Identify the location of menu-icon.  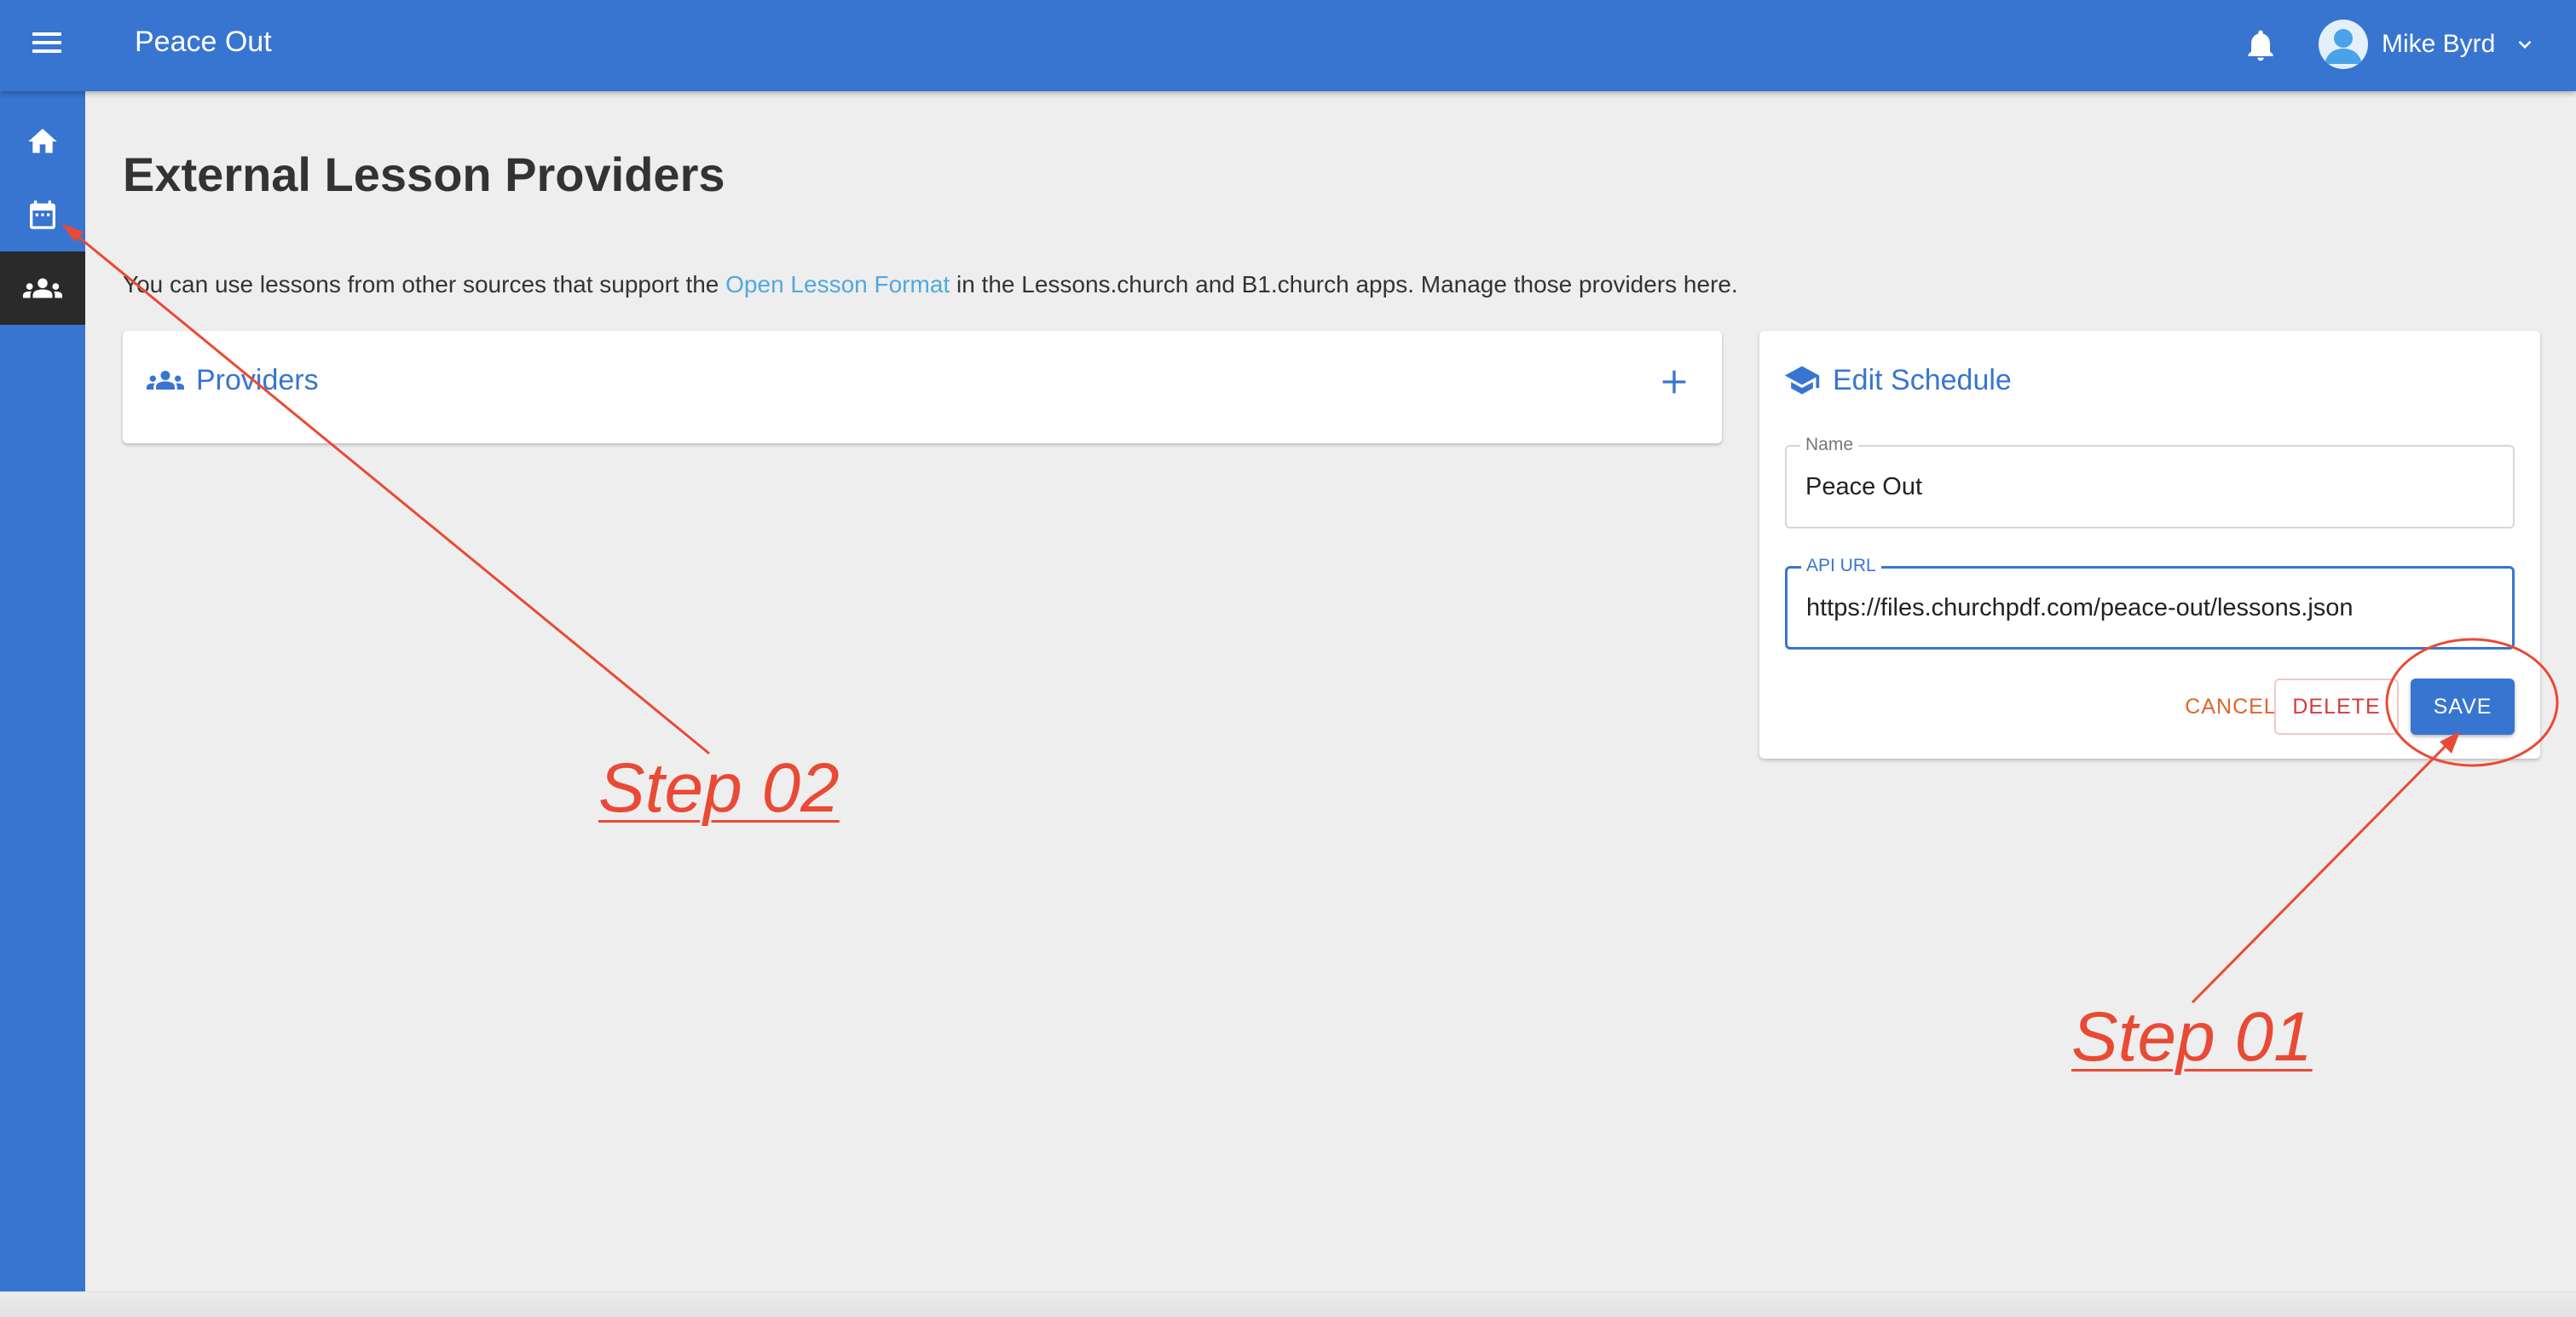
(48, 44).